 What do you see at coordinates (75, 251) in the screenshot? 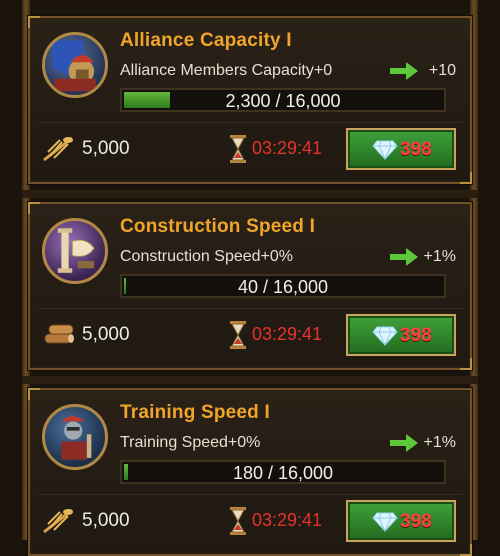
I see `column-scroll-icon` at bounding box center [75, 251].